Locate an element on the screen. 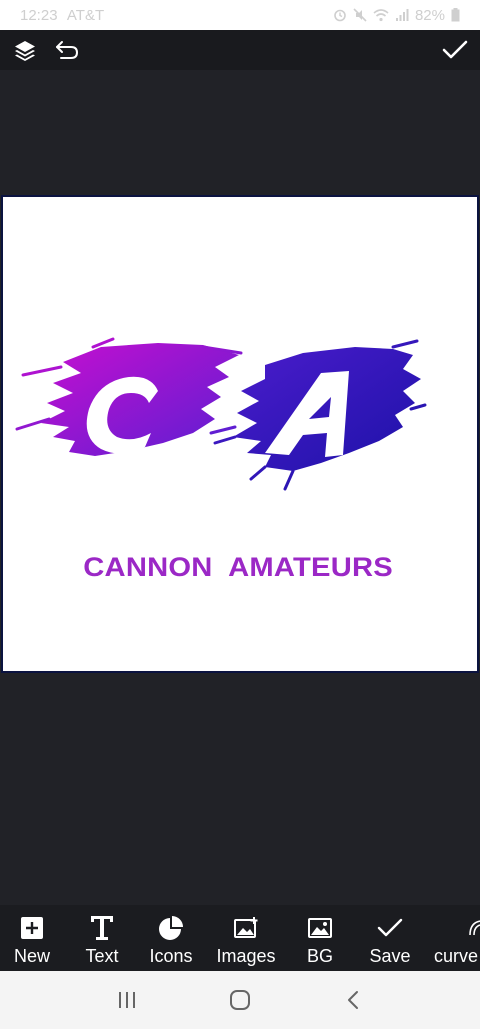  system-nav-bar is located at coordinates (240, 1000).